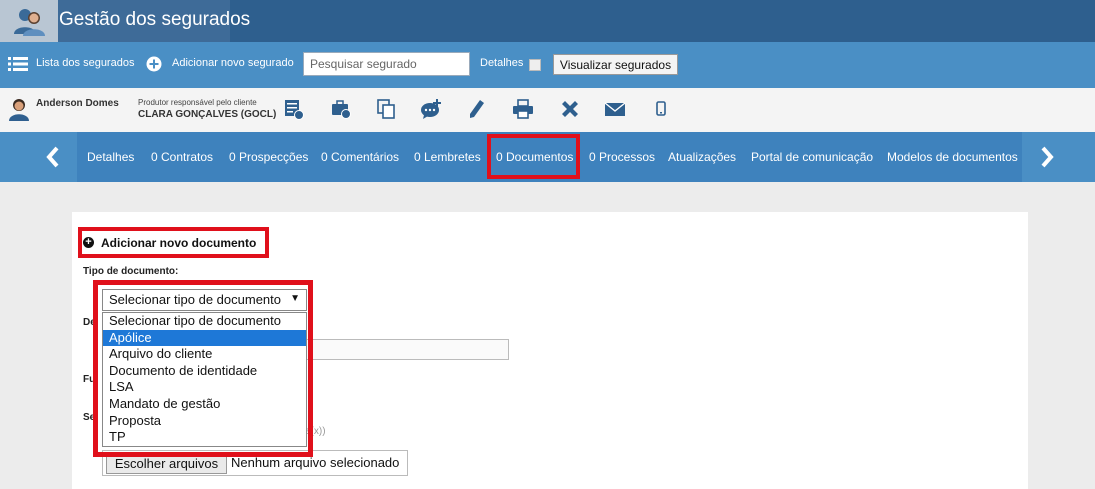  Describe the element at coordinates (570, 109) in the screenshot. I see `close-icon` at that location.